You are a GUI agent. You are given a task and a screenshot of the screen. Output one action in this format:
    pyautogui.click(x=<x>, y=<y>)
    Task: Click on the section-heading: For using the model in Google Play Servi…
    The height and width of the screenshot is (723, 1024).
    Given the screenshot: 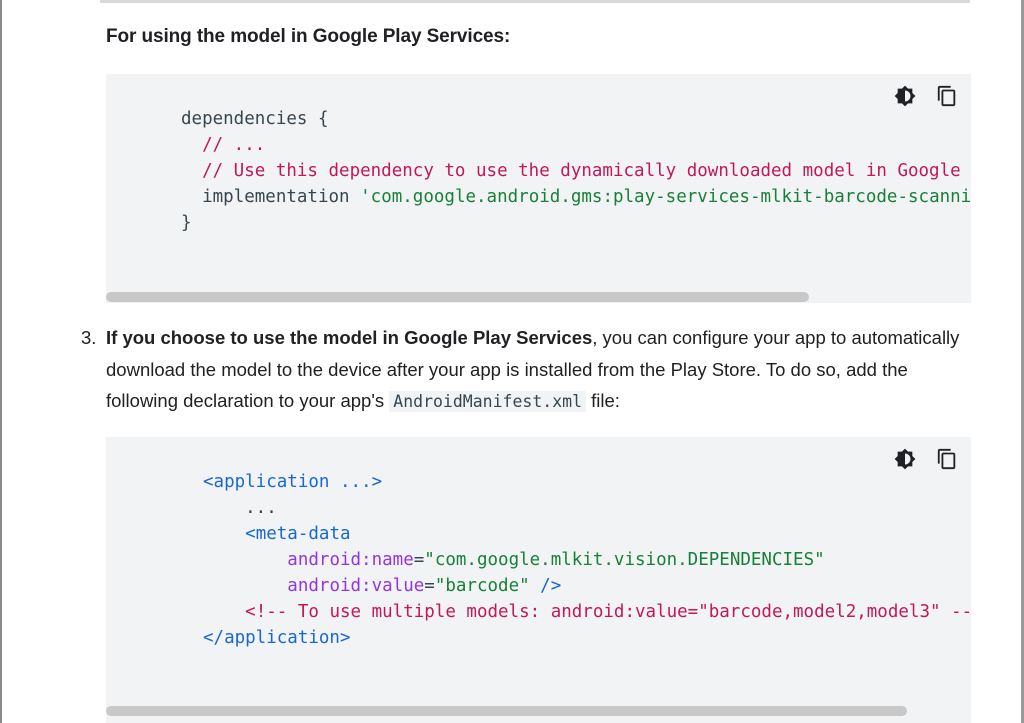 What is the action you would take?
    pyautogui.click(x=308, y=36)
    